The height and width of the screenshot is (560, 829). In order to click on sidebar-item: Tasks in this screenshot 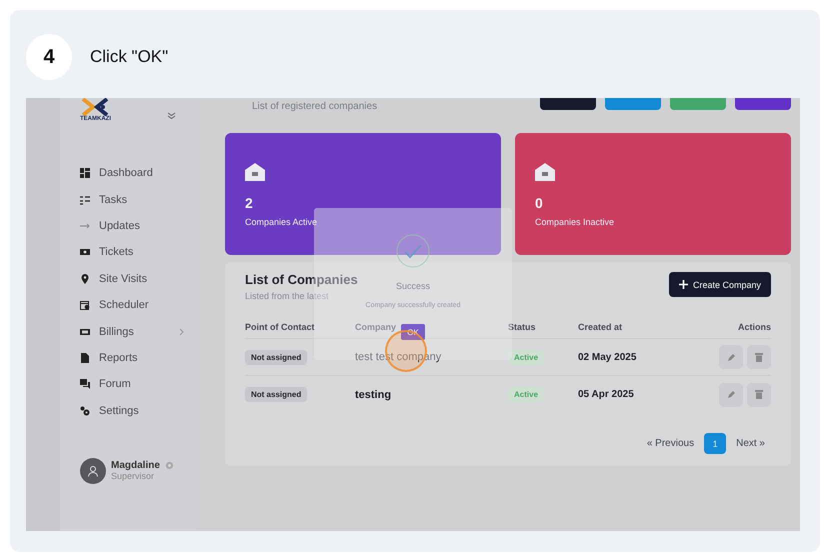, I will do `click(139, 199)`.